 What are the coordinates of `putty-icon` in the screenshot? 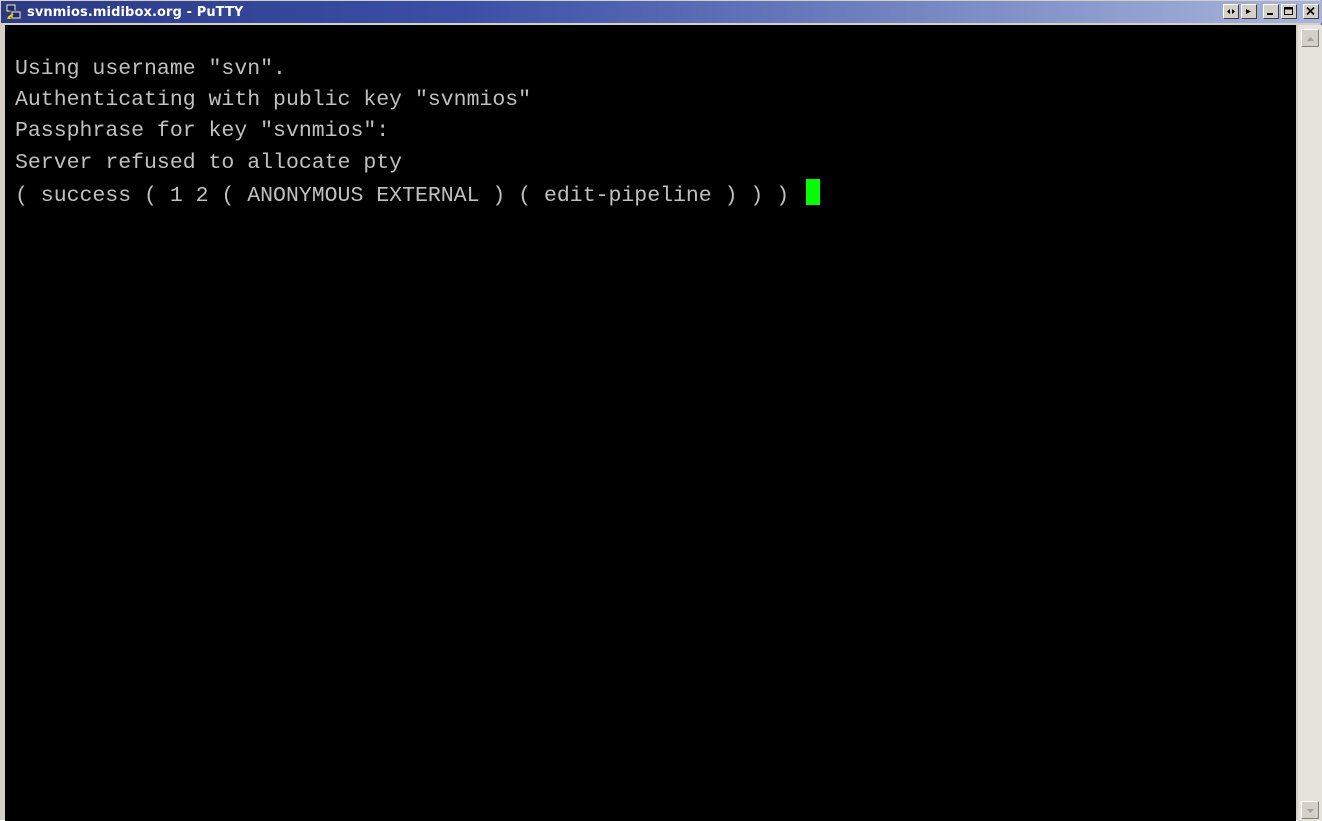 It's located at (14, 12).